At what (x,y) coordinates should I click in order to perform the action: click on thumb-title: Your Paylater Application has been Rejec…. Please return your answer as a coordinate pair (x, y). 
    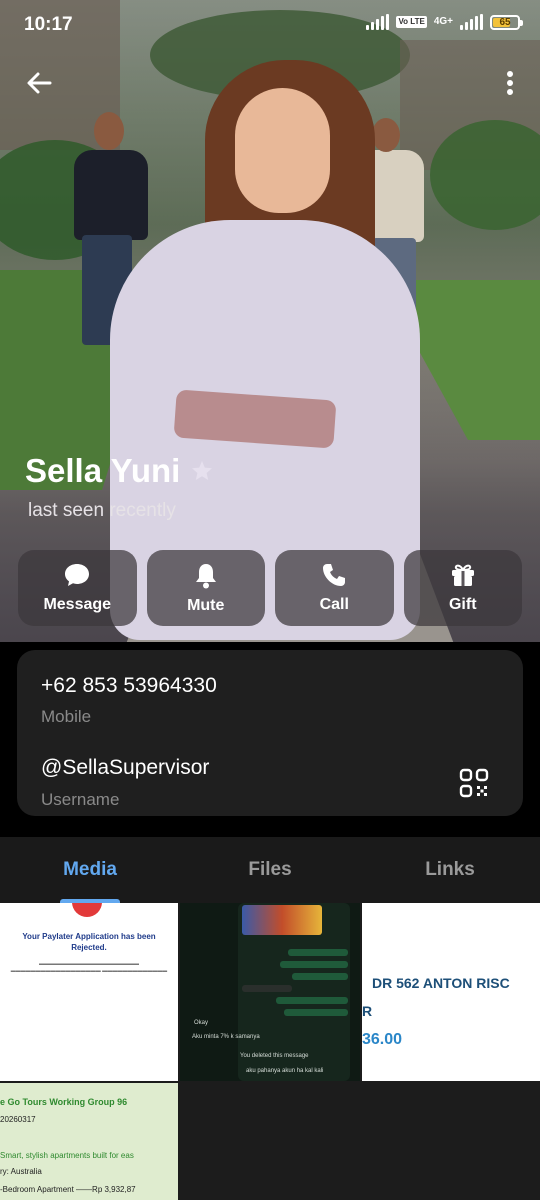
    Looking at the image, I should click on (89, 942).